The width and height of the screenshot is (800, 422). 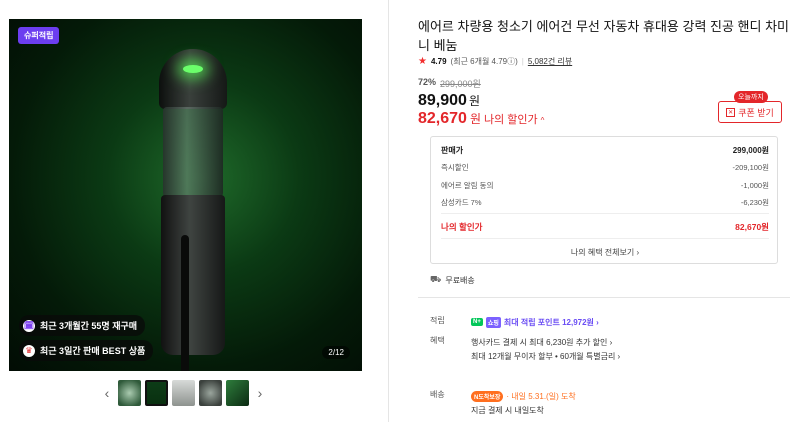 I want to click on breakdown-row-card: 삼성카드 7% -6,230원, so click(x=605, y=202).